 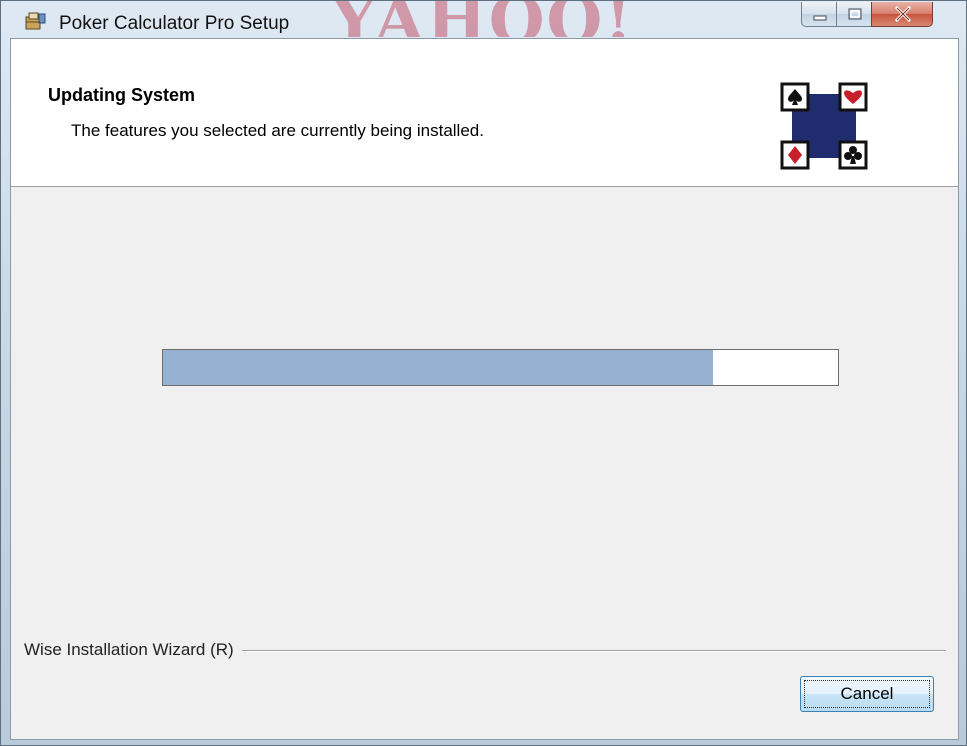 I want to click on title-bar: YAHOO! Poker Calculator Pro Setup, so click(x=483, y=19).